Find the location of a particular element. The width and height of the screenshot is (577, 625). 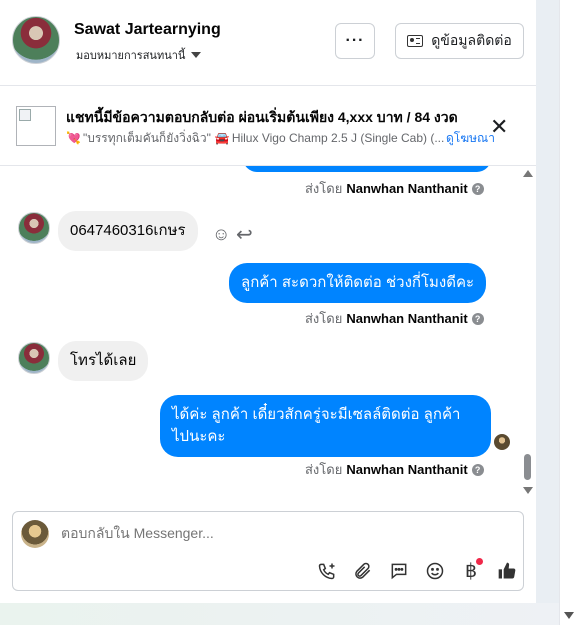

assign-conversation-dropdown: มอบหมายการสนทนานี้ is located at coordinates (139, 55).